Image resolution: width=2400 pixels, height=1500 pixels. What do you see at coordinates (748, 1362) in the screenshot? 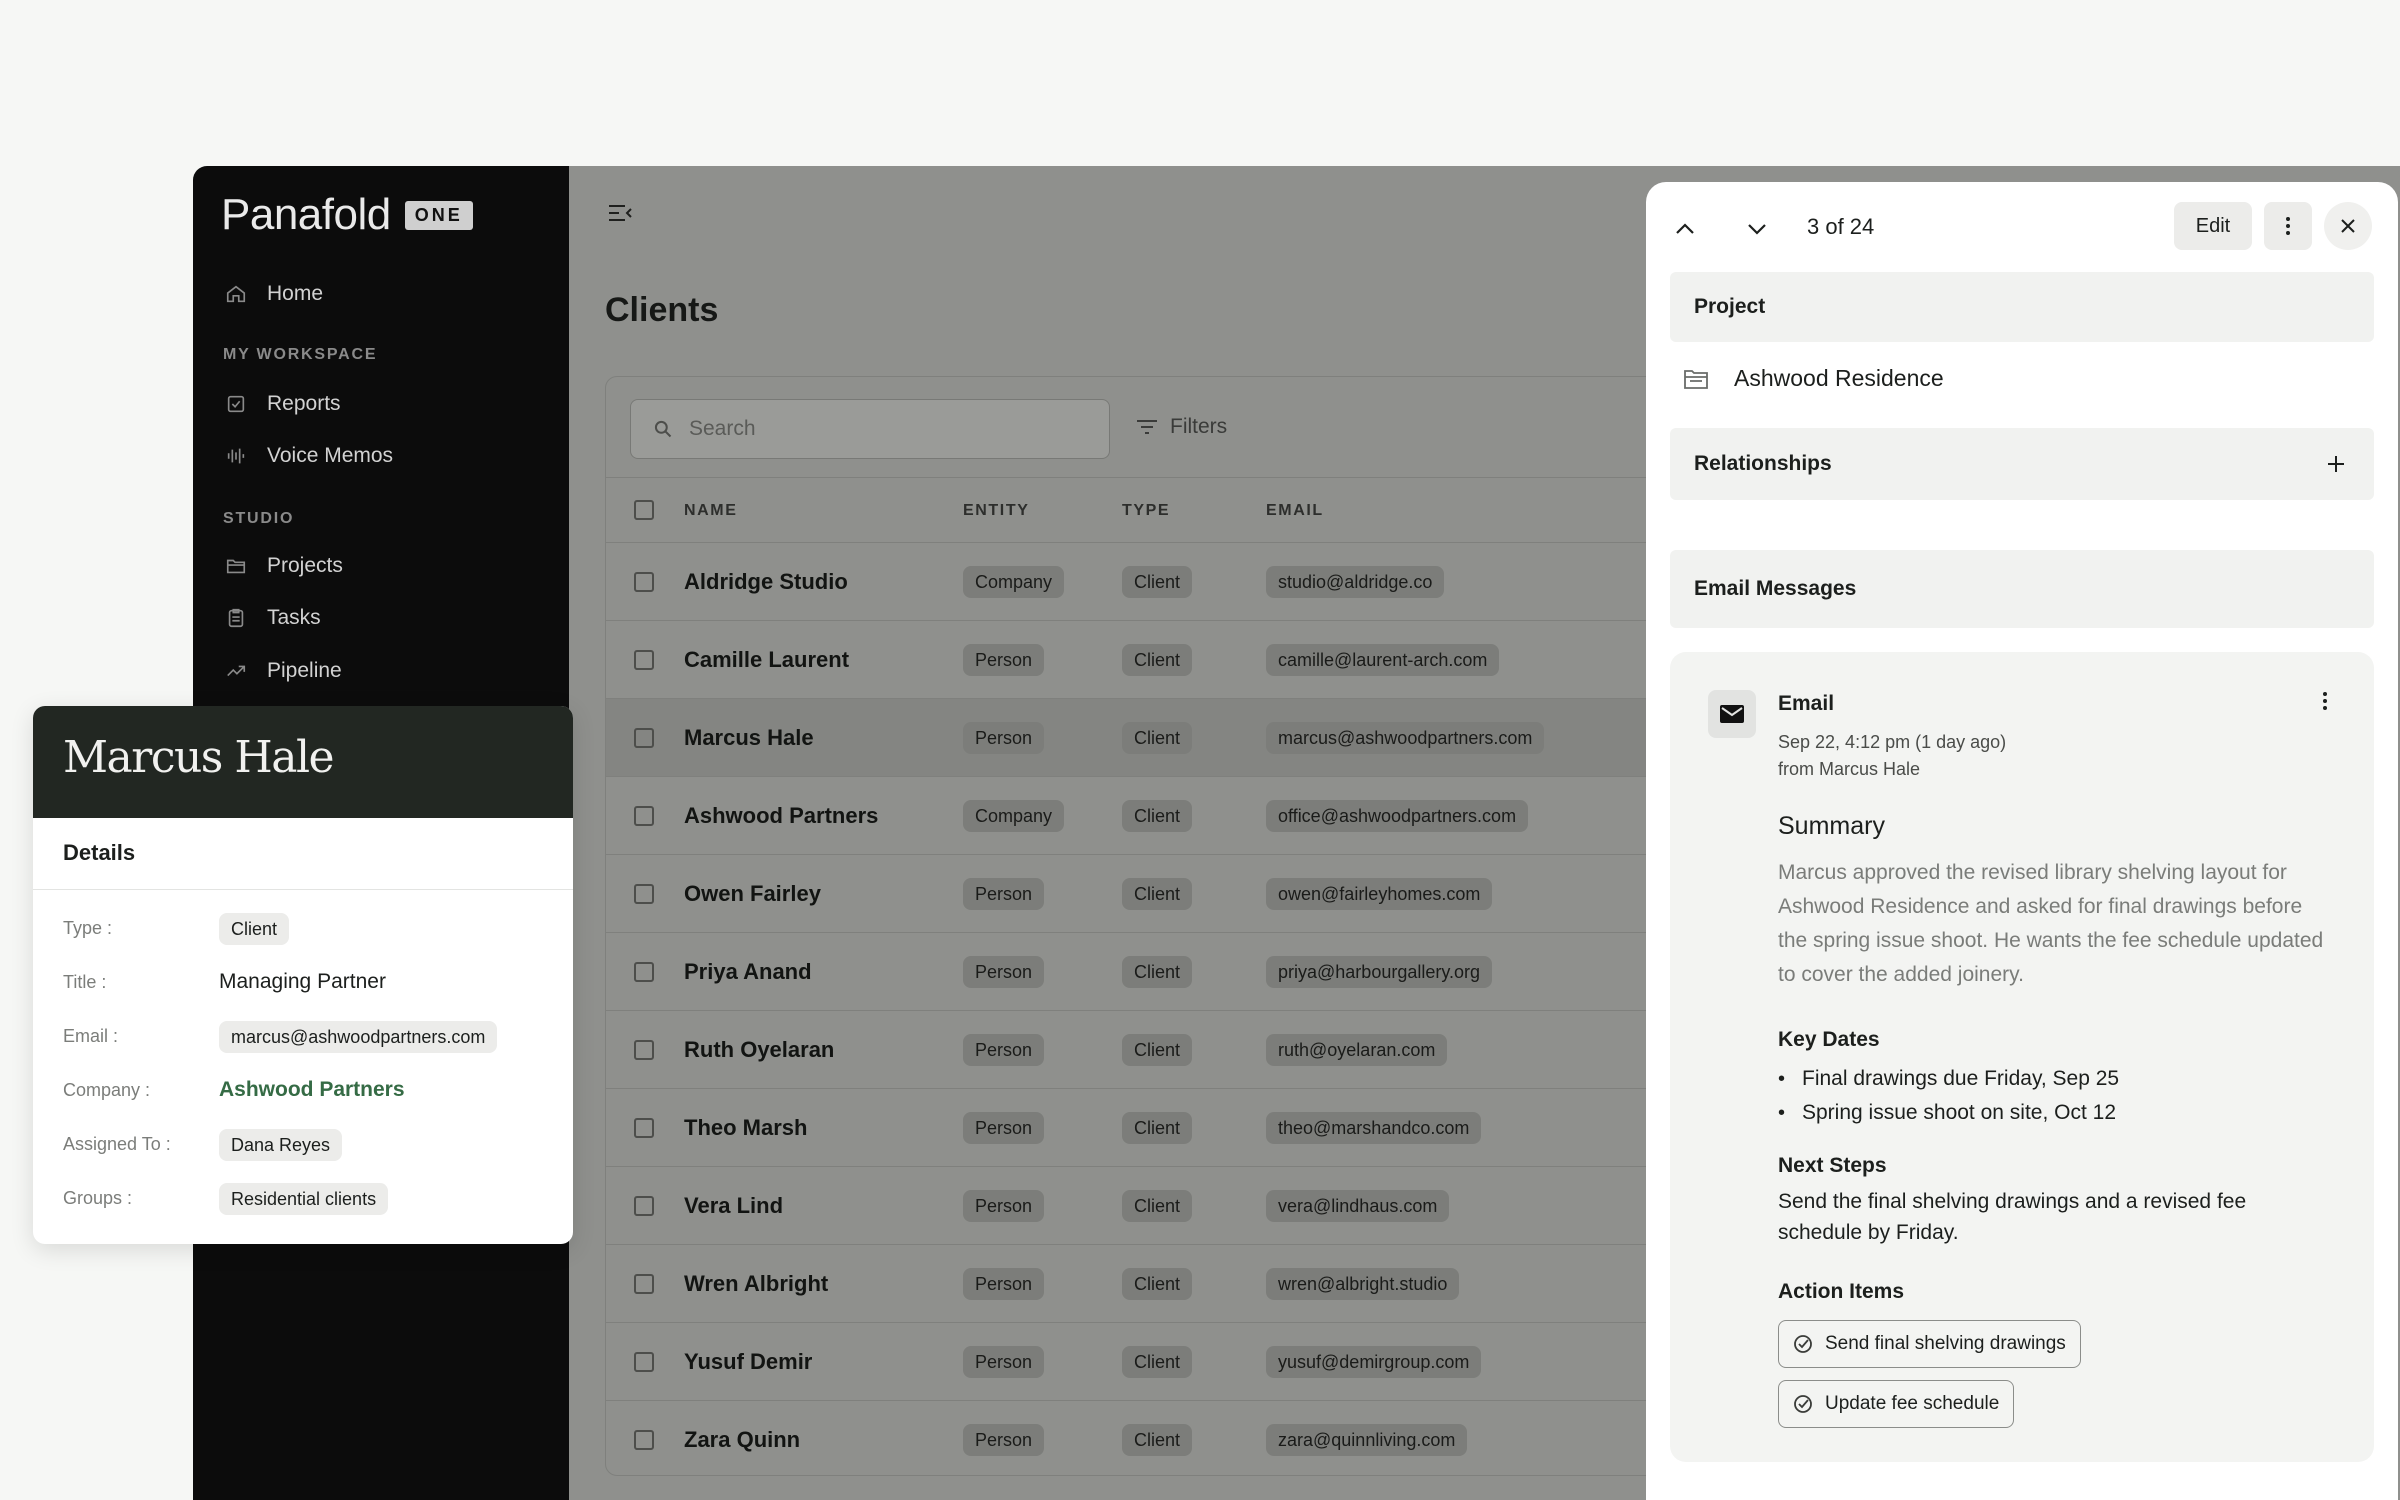
I see `client-name: Yusuf Demir` at bounding box center [748, 1362].